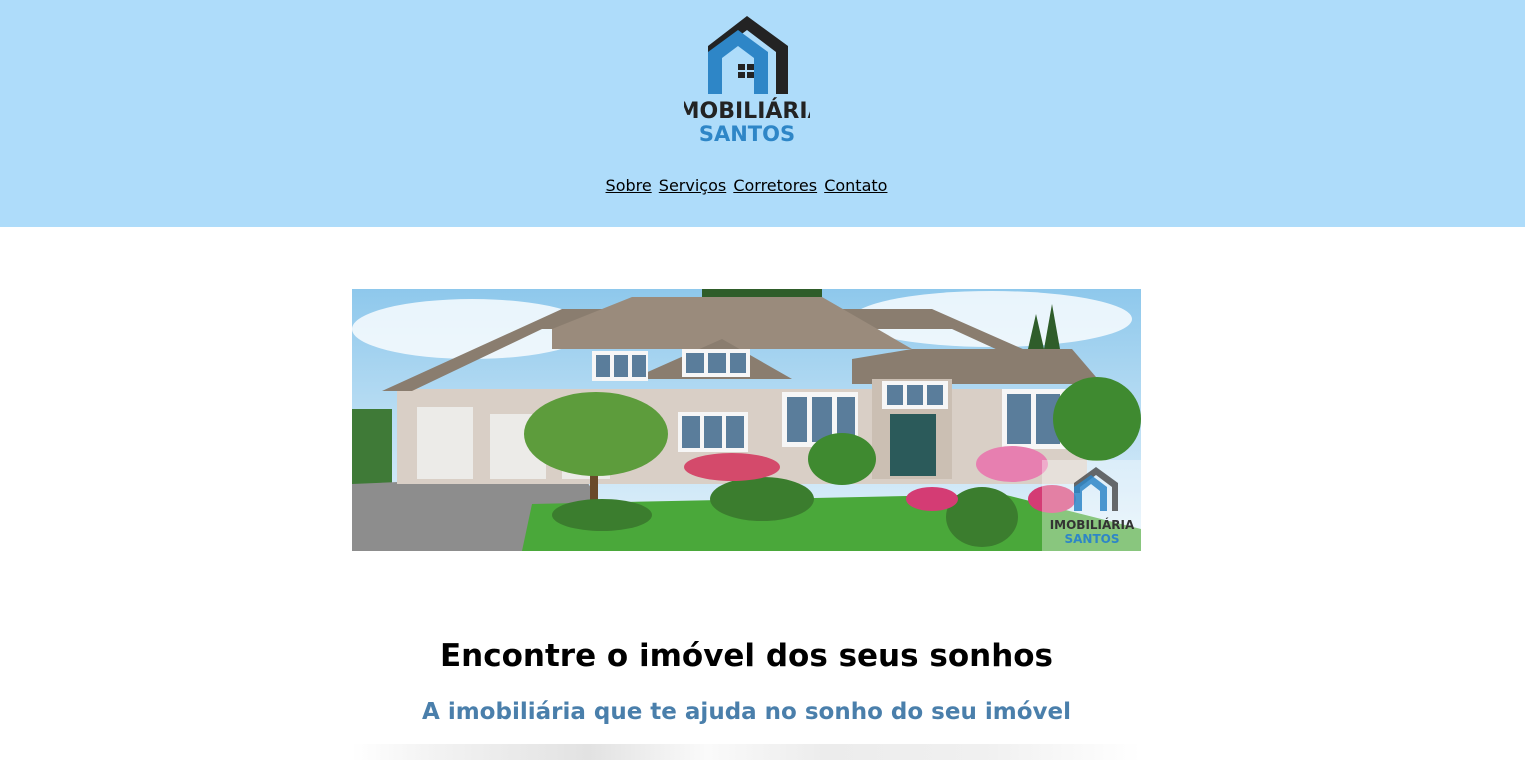  Describe the element at coordinates (746, 656) in the screenshot. I see `page-headline: Encontre o imóvel dos seus sonhos` at that location.